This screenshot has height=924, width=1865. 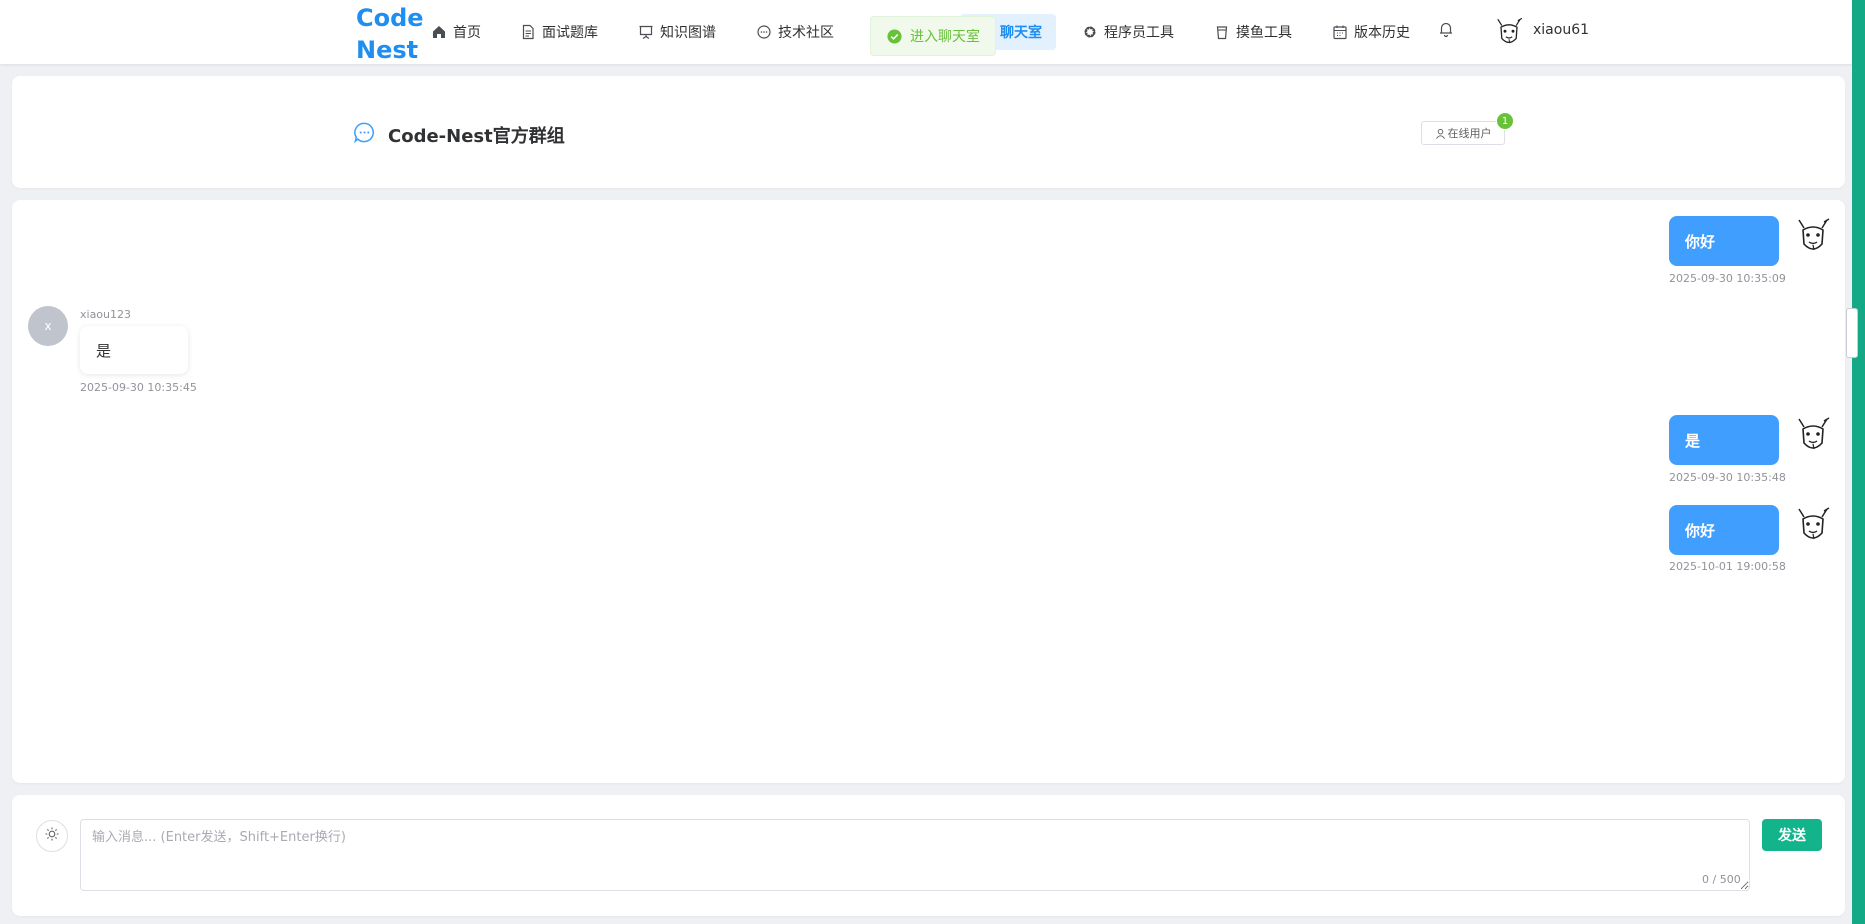 What do you see at coordinates (1727, 566) in the screenshot?
I see `message-time: 2025-10-01 19:00:58` at bounding box center [1727, 566].